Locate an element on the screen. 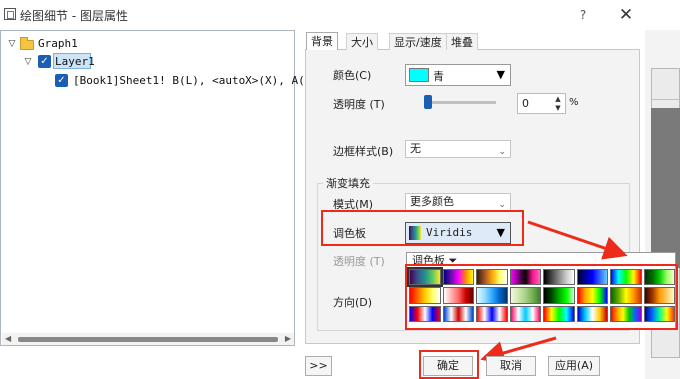  arrow-to-ok-button is located at coordinates (518, 350).